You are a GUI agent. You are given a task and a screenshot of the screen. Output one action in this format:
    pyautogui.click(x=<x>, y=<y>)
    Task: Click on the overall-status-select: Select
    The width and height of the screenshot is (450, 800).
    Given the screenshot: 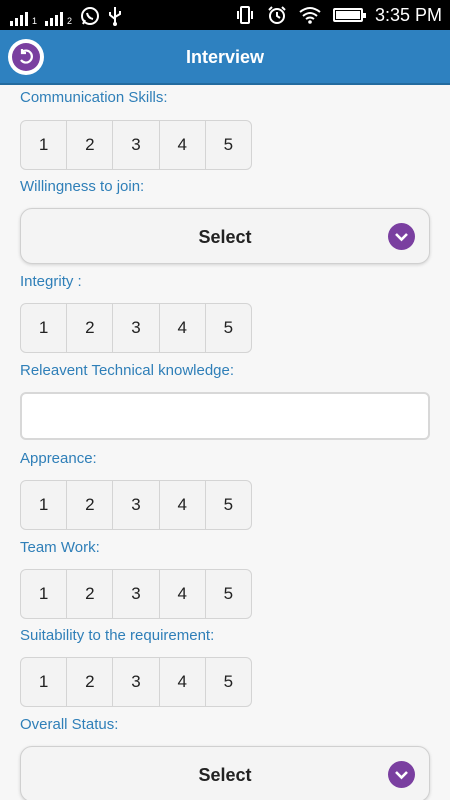 What is the action you would take?
    pyautogui.click(x=225, y=773)
    